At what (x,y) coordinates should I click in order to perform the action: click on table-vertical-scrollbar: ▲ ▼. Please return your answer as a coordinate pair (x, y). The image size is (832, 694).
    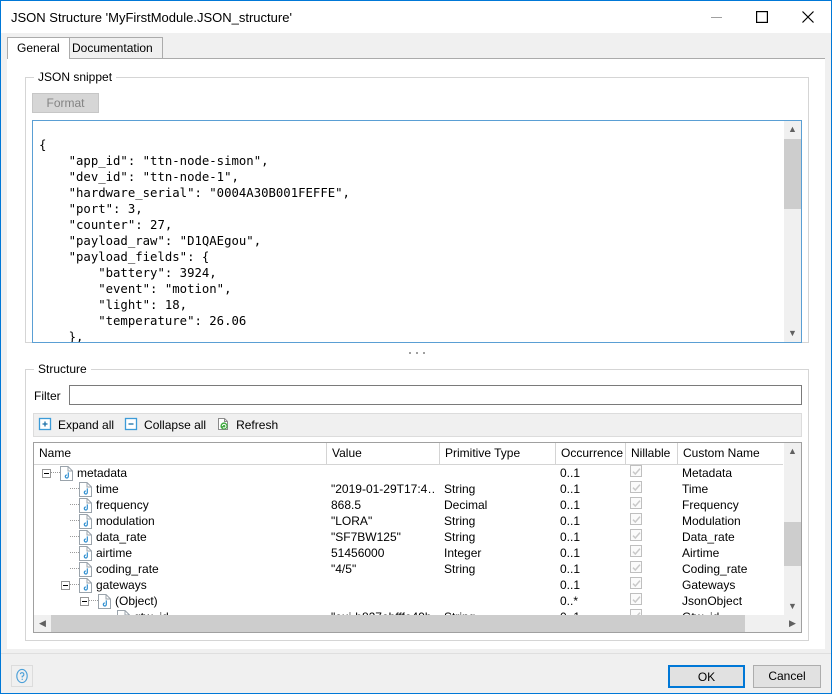
    Looking at the image, I should click on (792, 529).